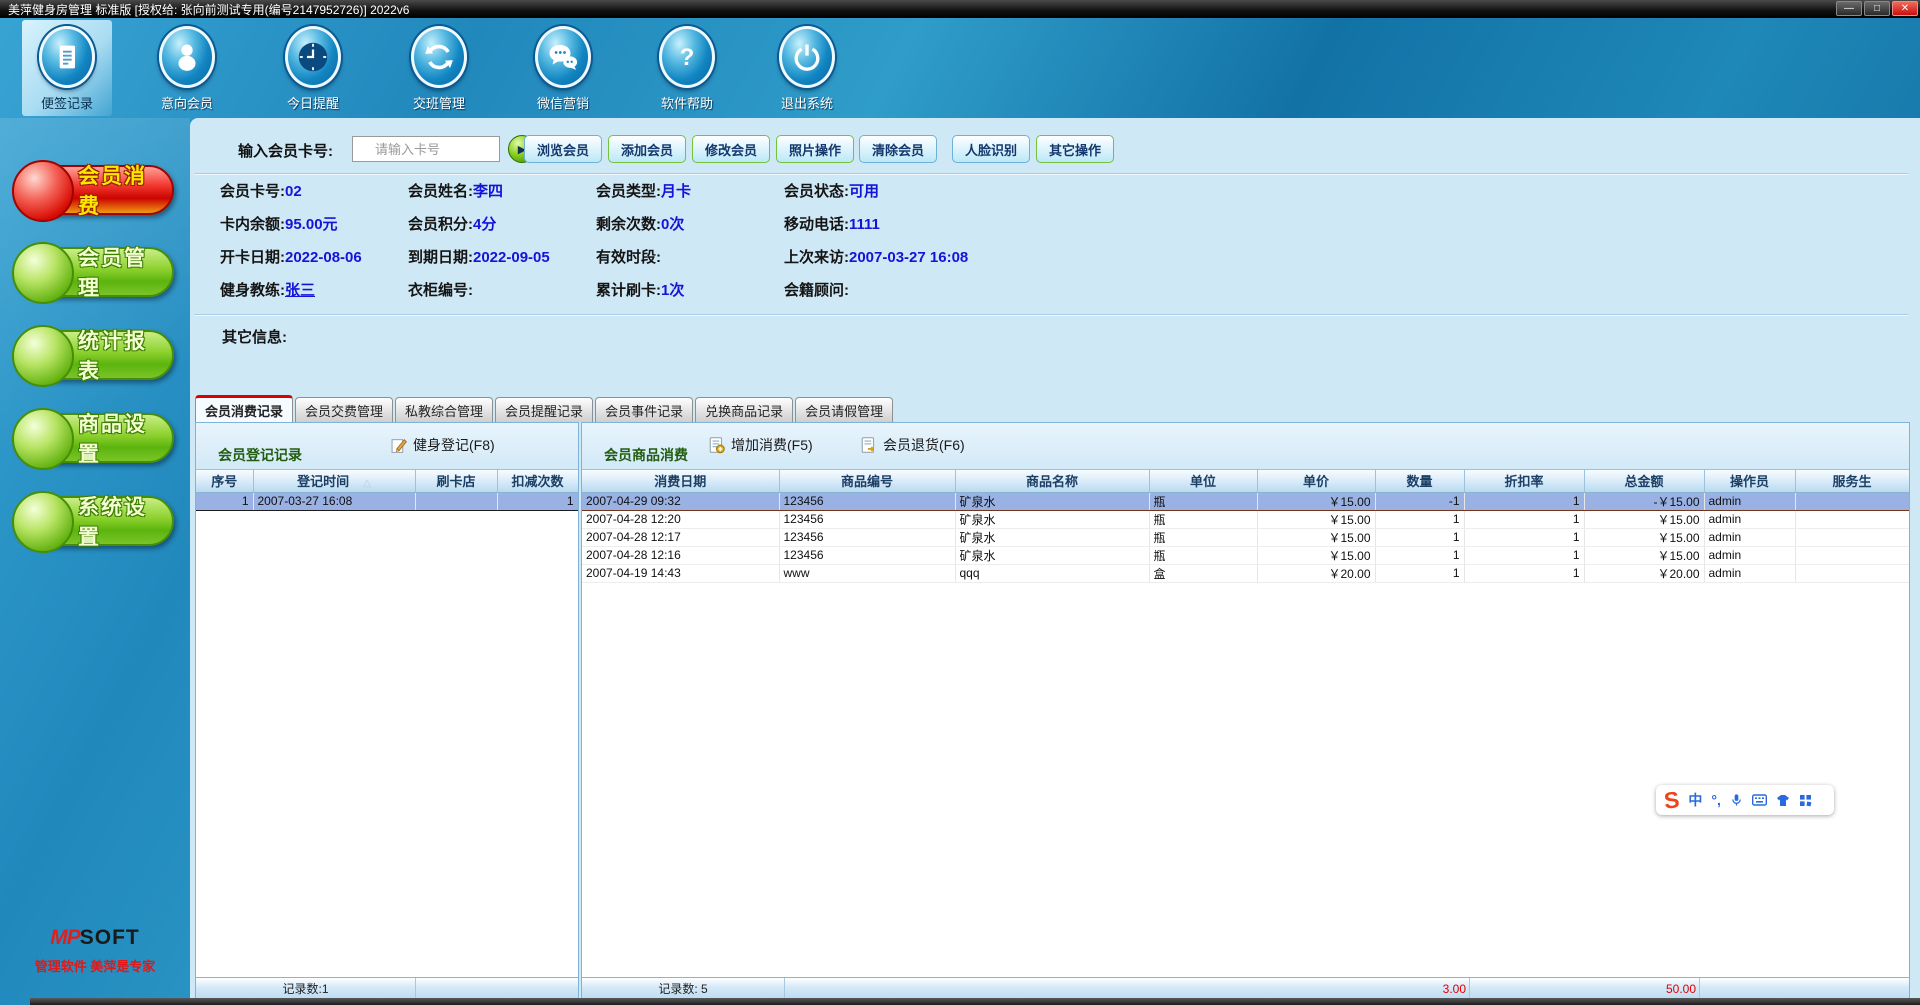  I want to click on toolbar-item-label: 今日提醒, so click(312, 103).